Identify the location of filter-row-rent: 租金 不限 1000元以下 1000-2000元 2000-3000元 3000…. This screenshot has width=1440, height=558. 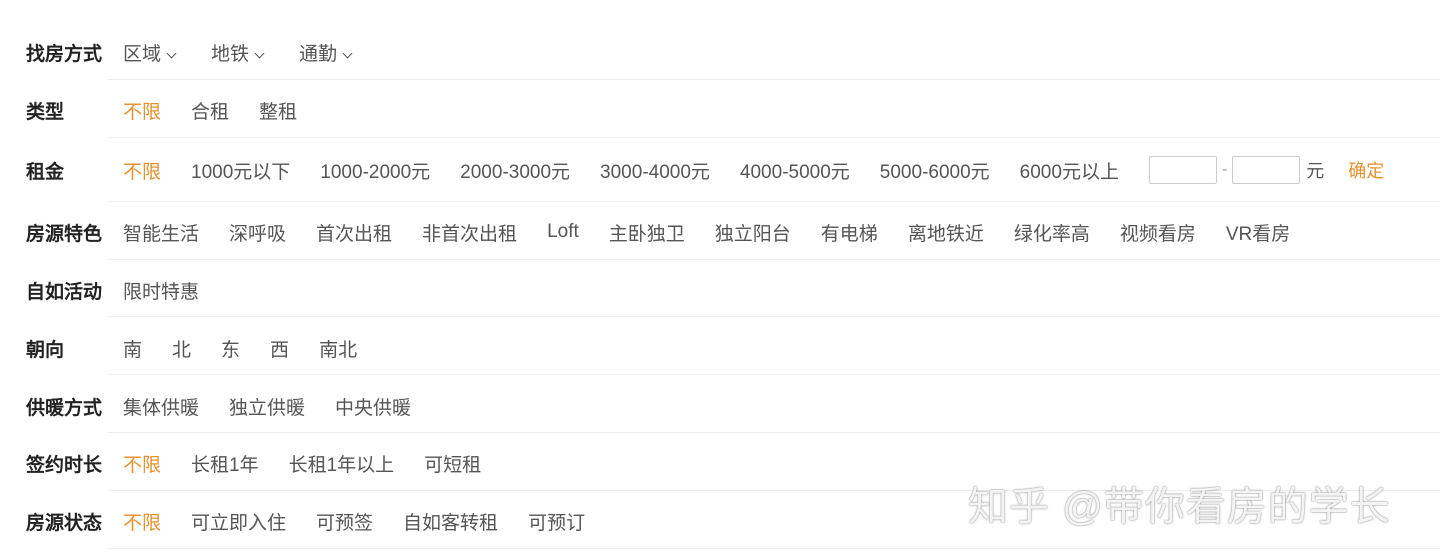
(720, 170).